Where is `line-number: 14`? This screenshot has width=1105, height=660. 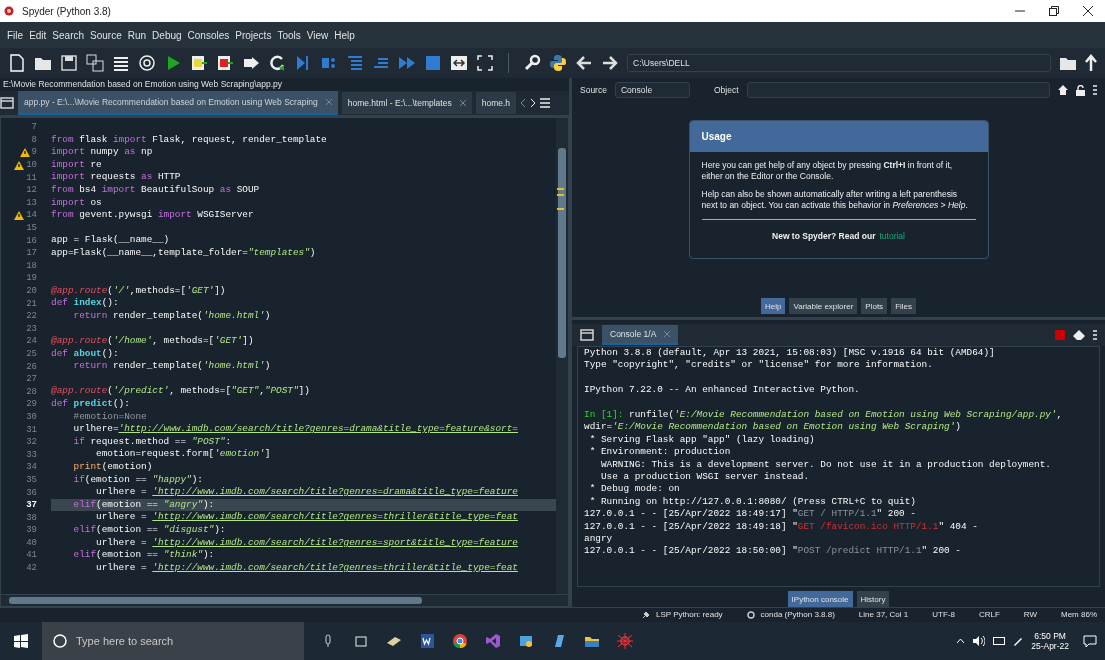
line-number: 14 is located at coordinates (31, 215).